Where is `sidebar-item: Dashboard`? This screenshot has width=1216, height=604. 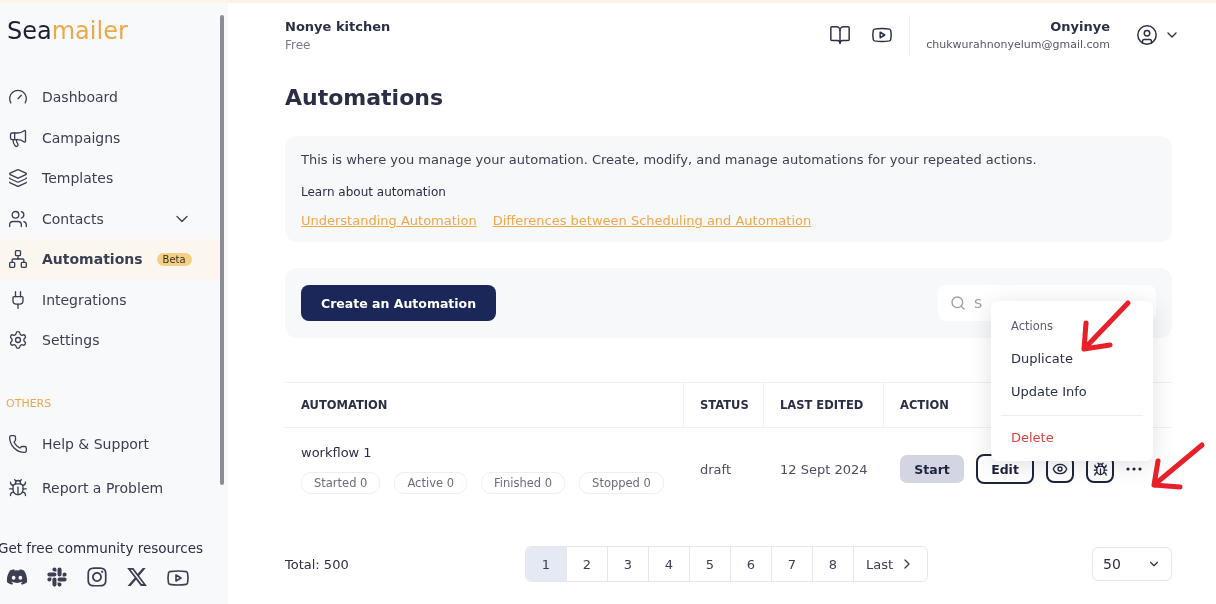
sidebar-item: Dashboard is located at coordinates (111, 97).